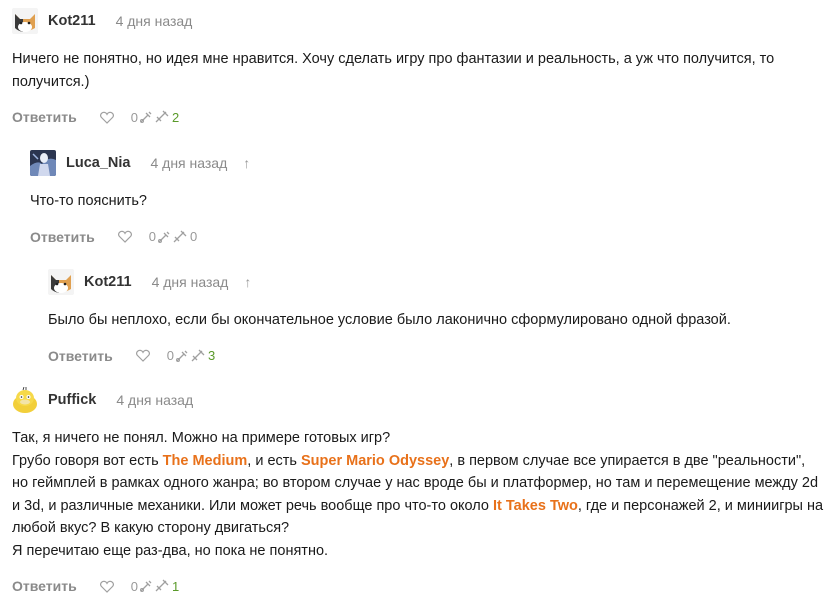  Describe the element at coordinates (418, 586) in the screenshot. I see `comment-actions: Ответить 0 1` at that location.